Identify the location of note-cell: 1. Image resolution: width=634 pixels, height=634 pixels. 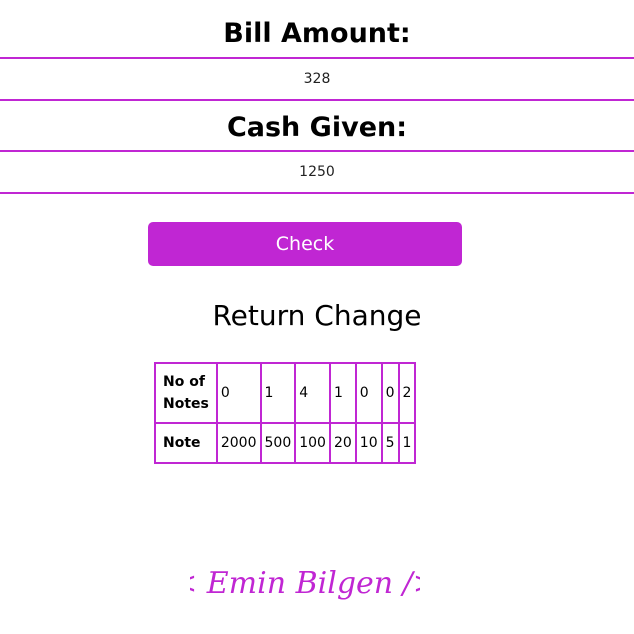
(407, 443).